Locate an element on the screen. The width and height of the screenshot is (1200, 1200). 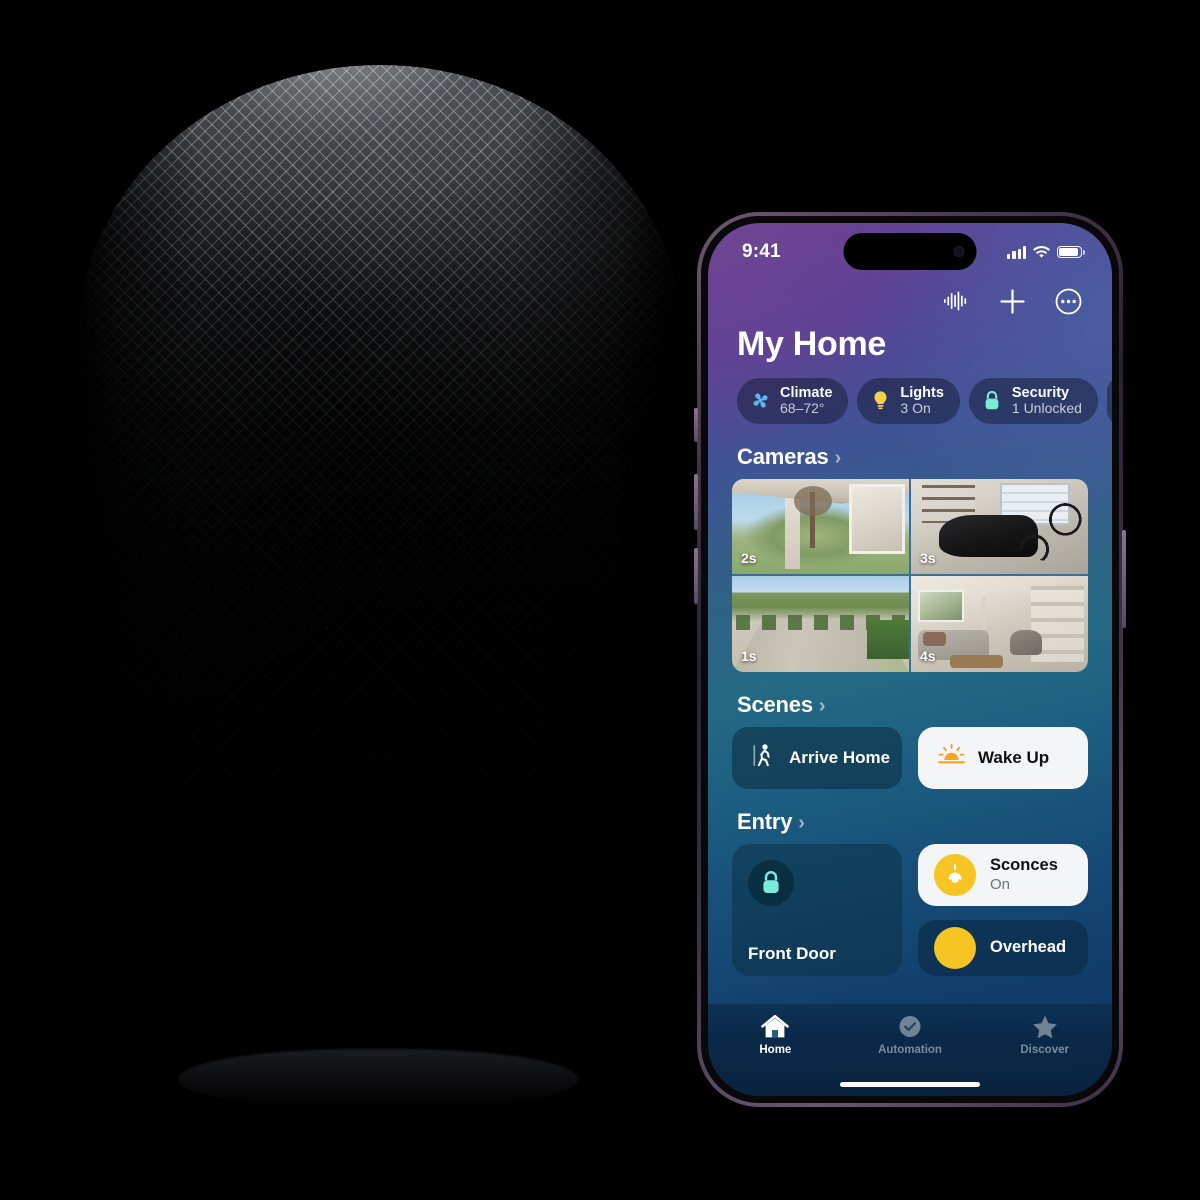
scenes-row: Arrive Home Wake Up is located at coordinates (910, 757).